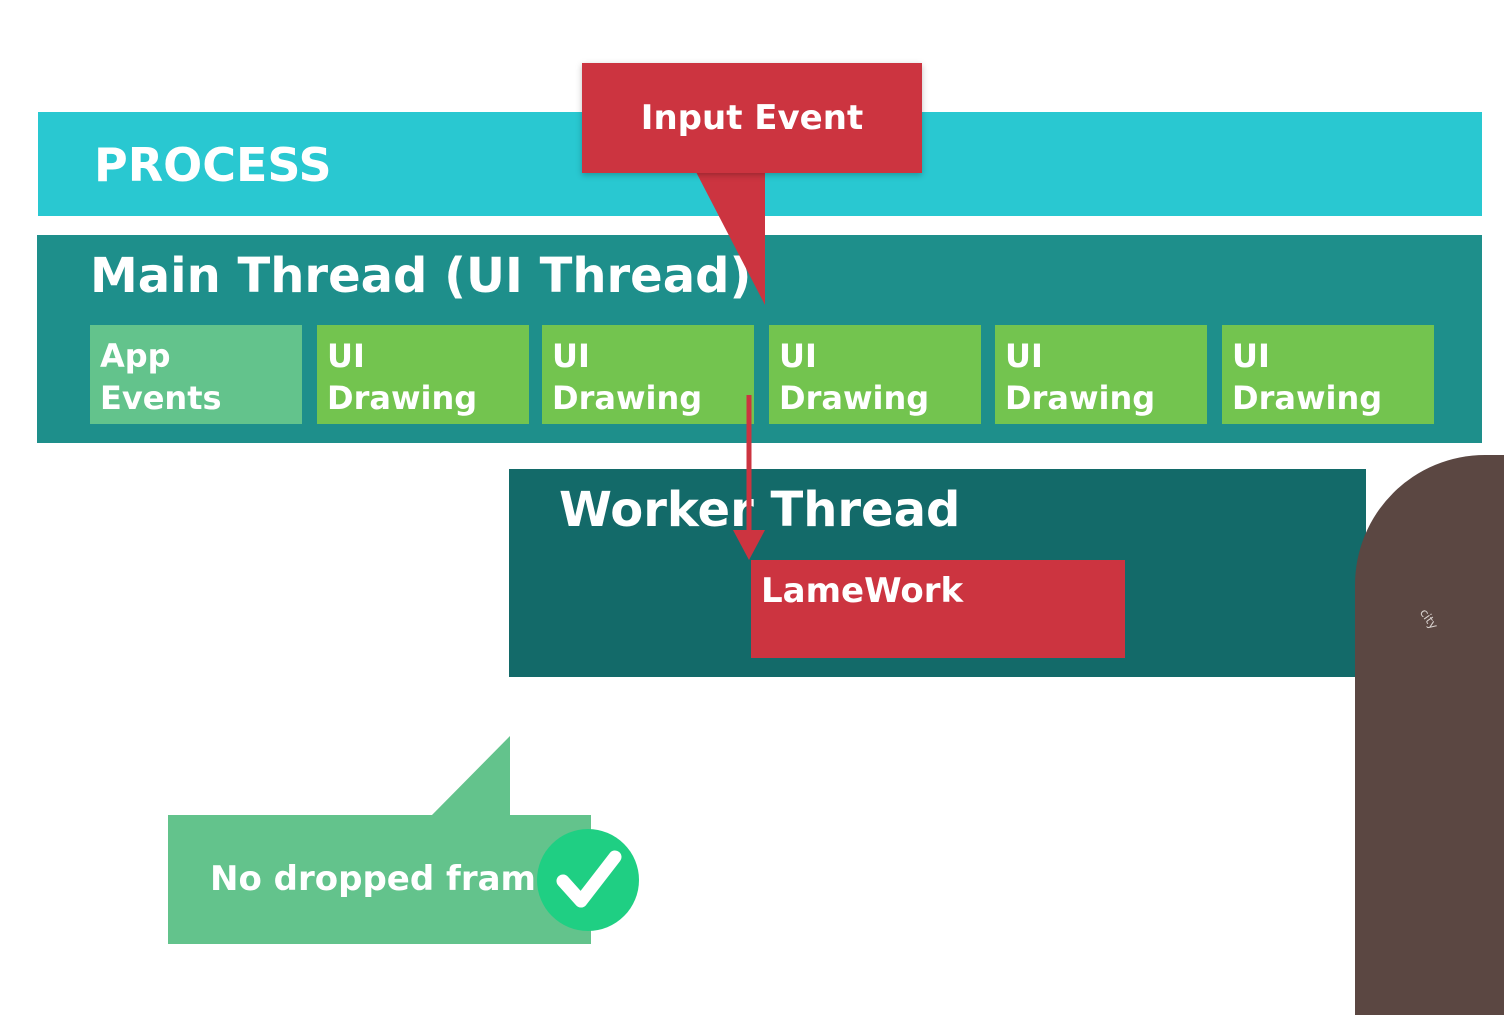 The width and height of the screenshot is (1504, 1015). I want to click on checkmark-icon, so click(589, 879).